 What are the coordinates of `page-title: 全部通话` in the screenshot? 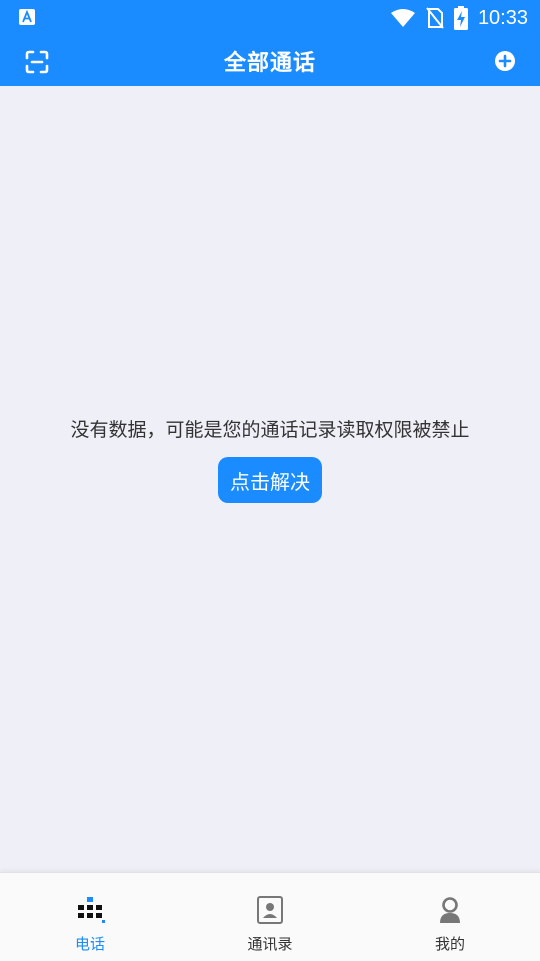 It's located at (269, 63).